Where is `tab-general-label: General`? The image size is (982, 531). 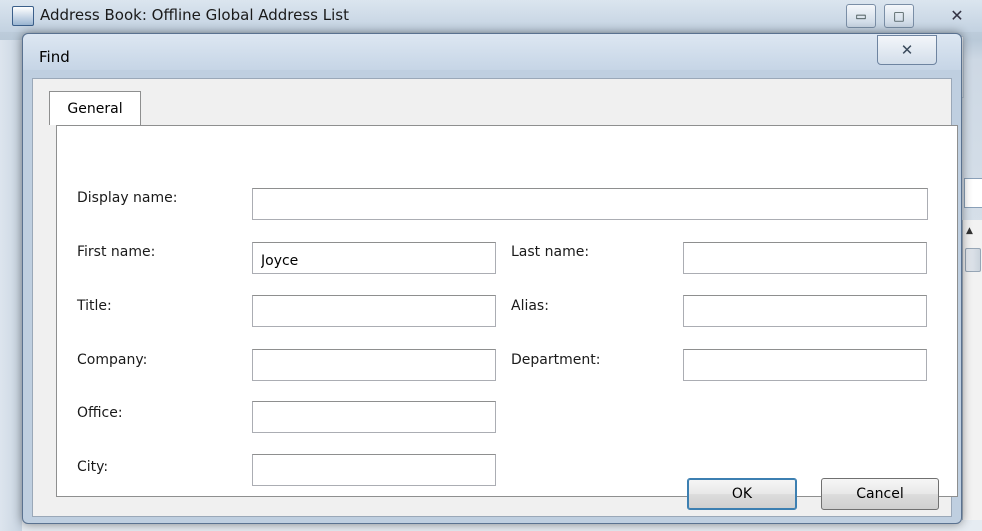 tab-general-label: General is located at coordinates (95, 108).